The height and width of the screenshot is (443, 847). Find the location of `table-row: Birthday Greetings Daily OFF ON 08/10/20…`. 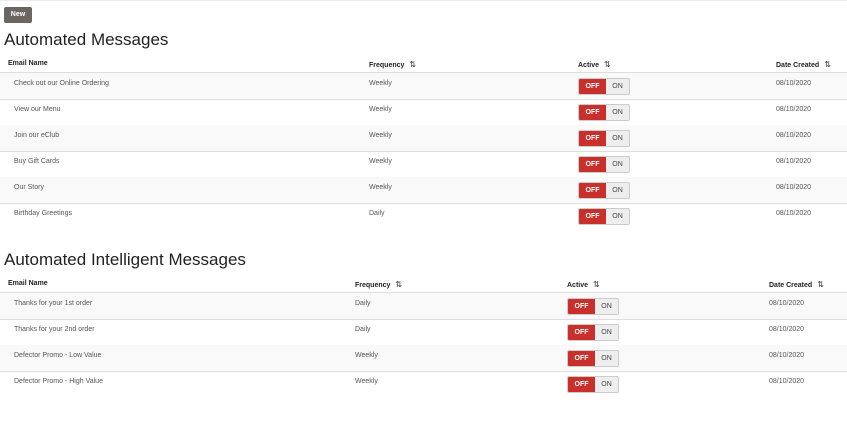

table-row: Birthday Greetings Daily OFF ON 08/10/20… is located at coordinates (423, 216).